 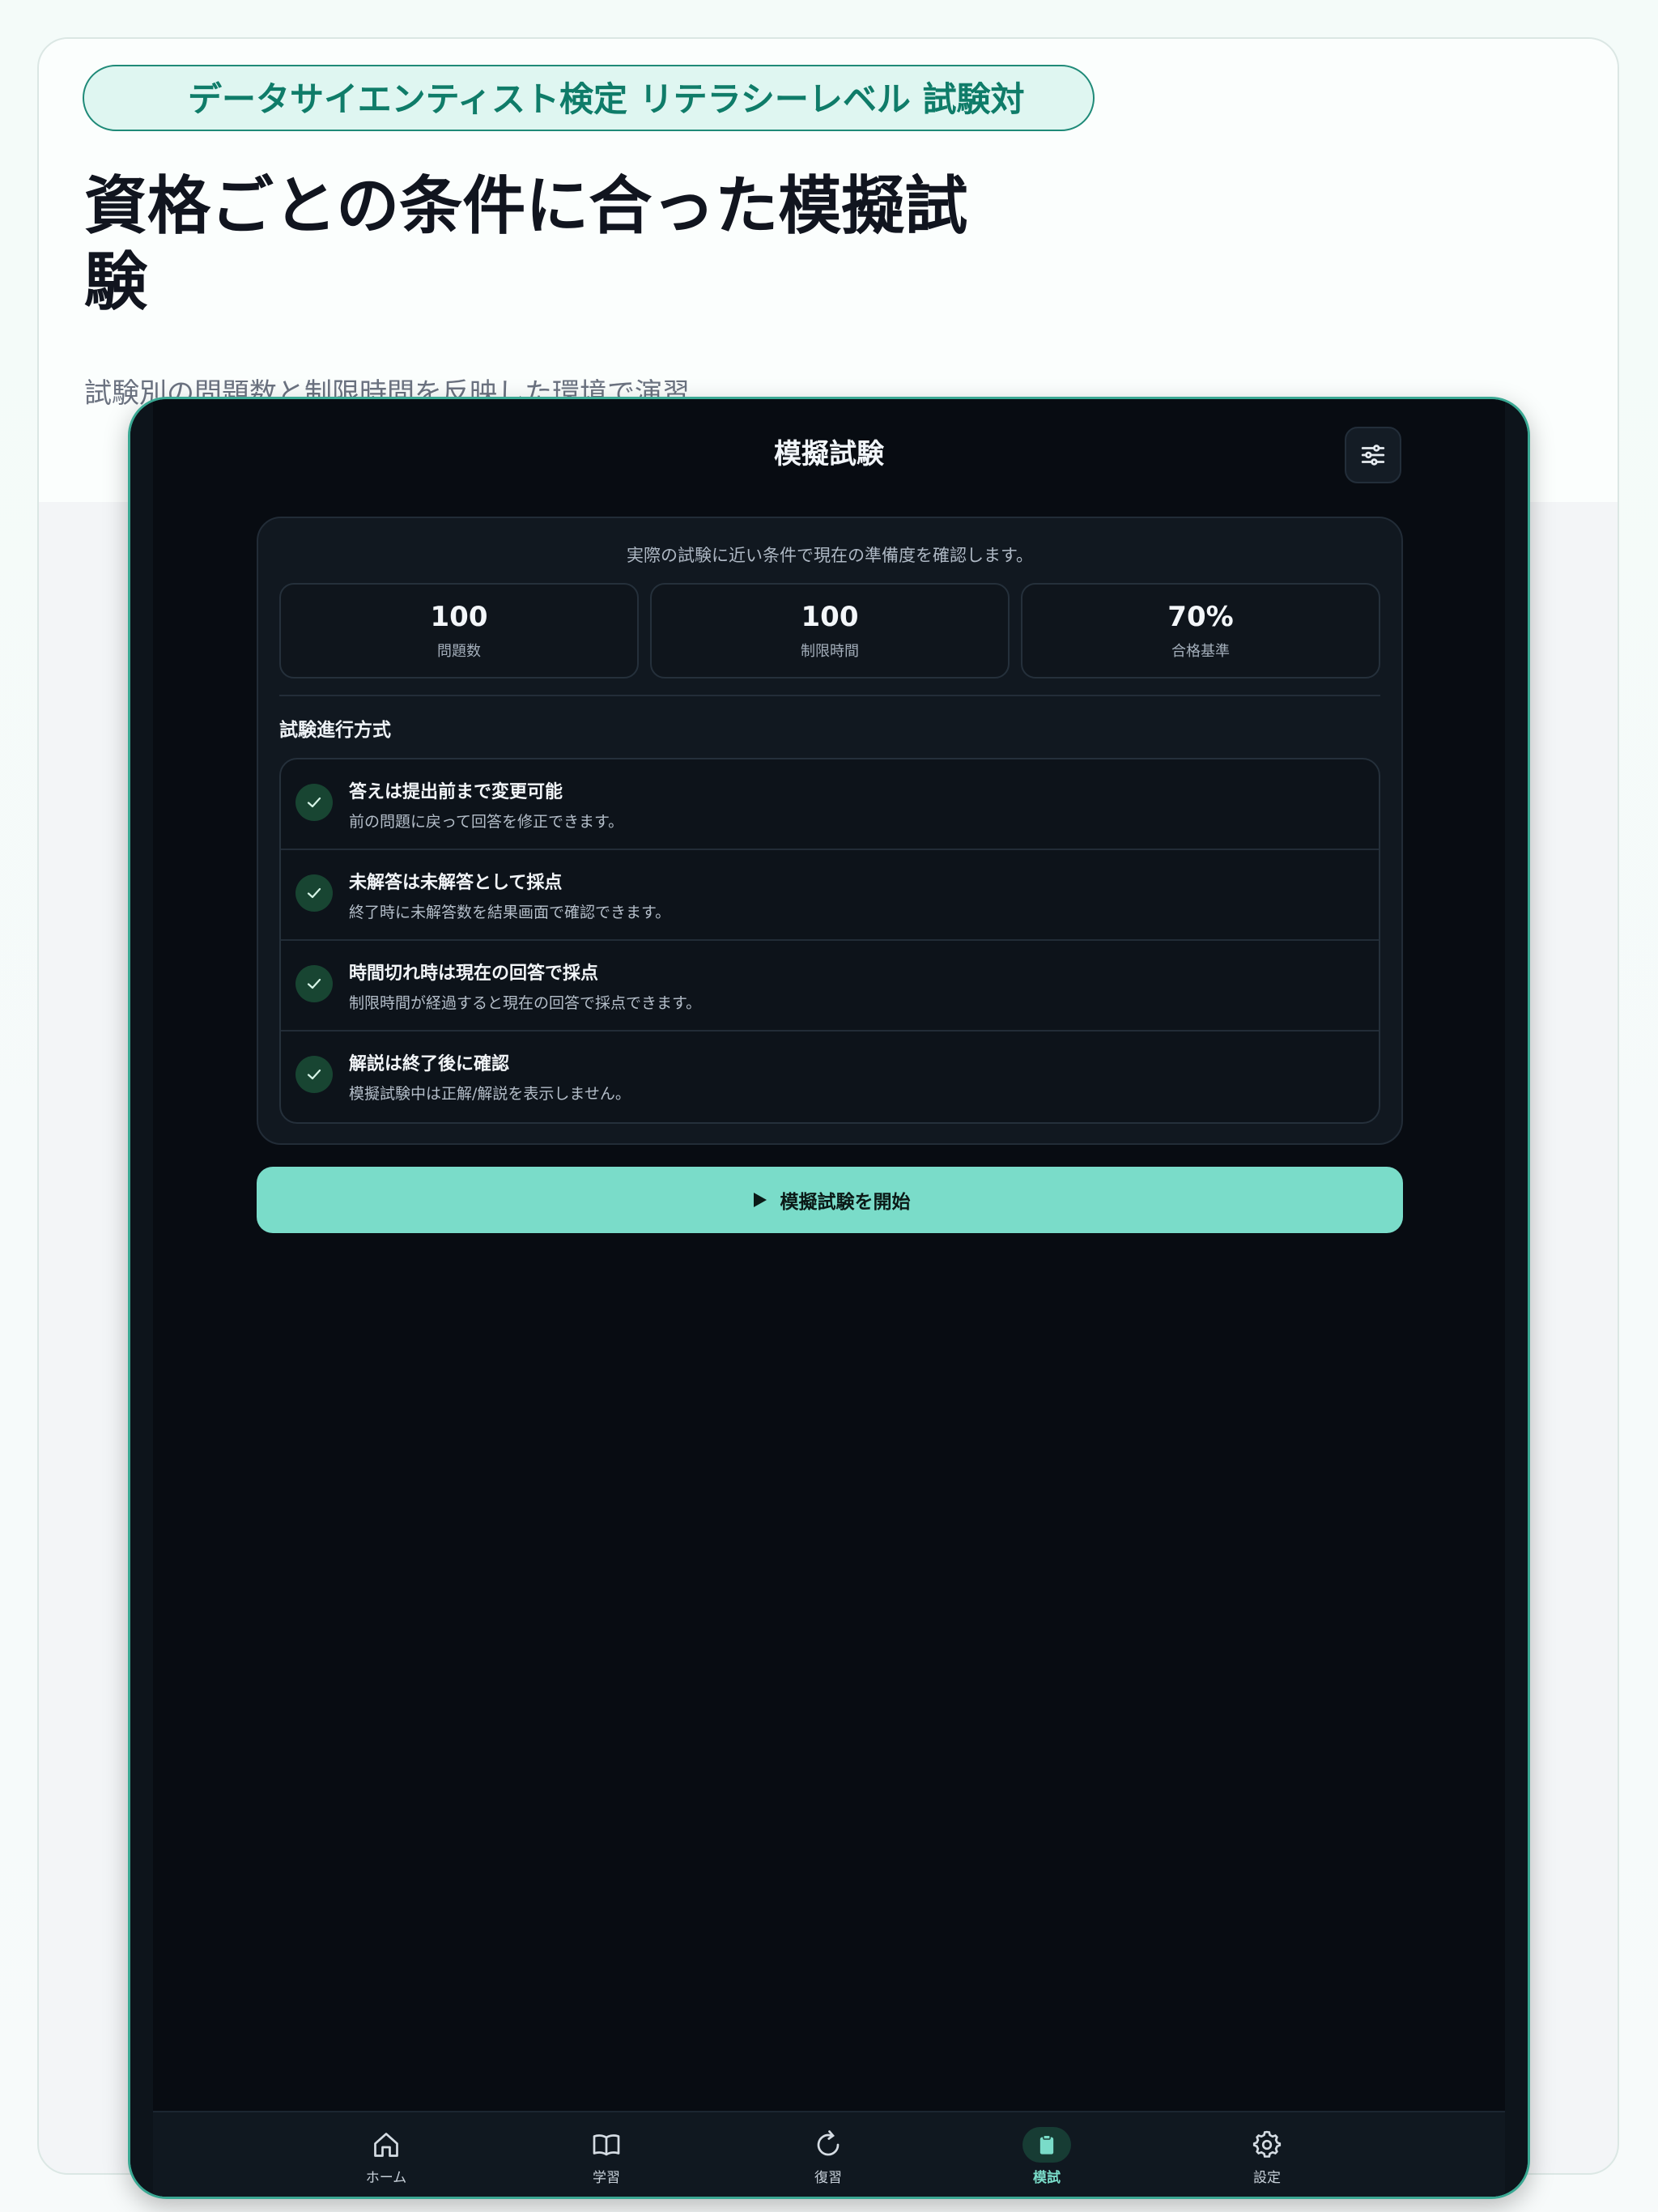 I want to click on filter-settings-button, so click(x=1373, y=455).